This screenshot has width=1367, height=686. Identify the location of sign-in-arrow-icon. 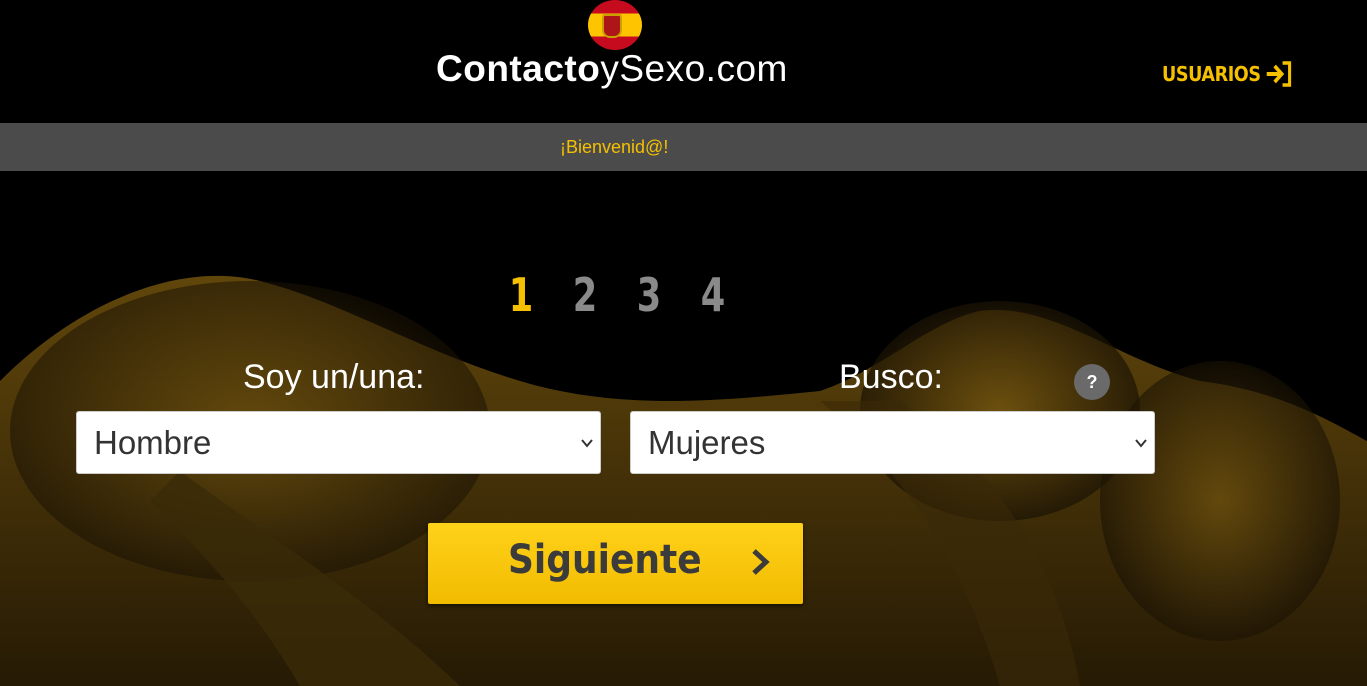
(1279, 74).